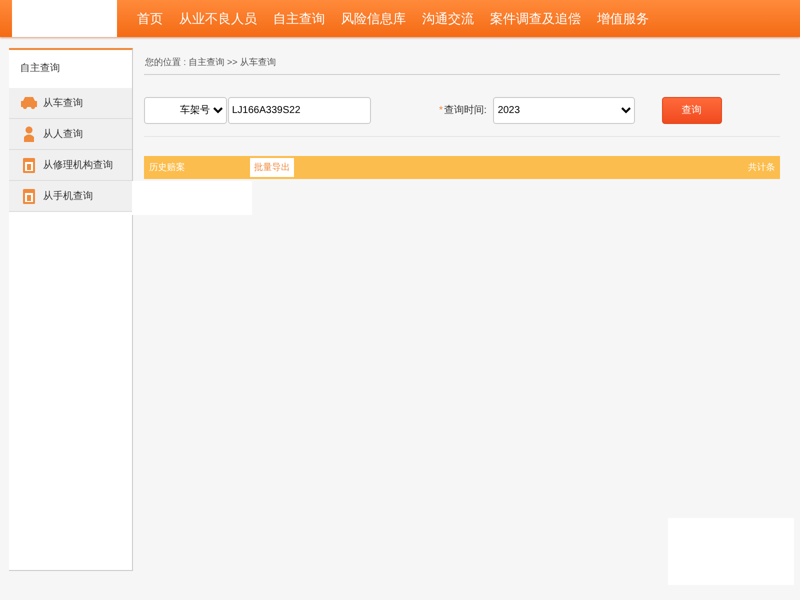  Describe the element at coordinates (465, 110) in the screenshot. I see `time-label: 查询时间:` at that location.